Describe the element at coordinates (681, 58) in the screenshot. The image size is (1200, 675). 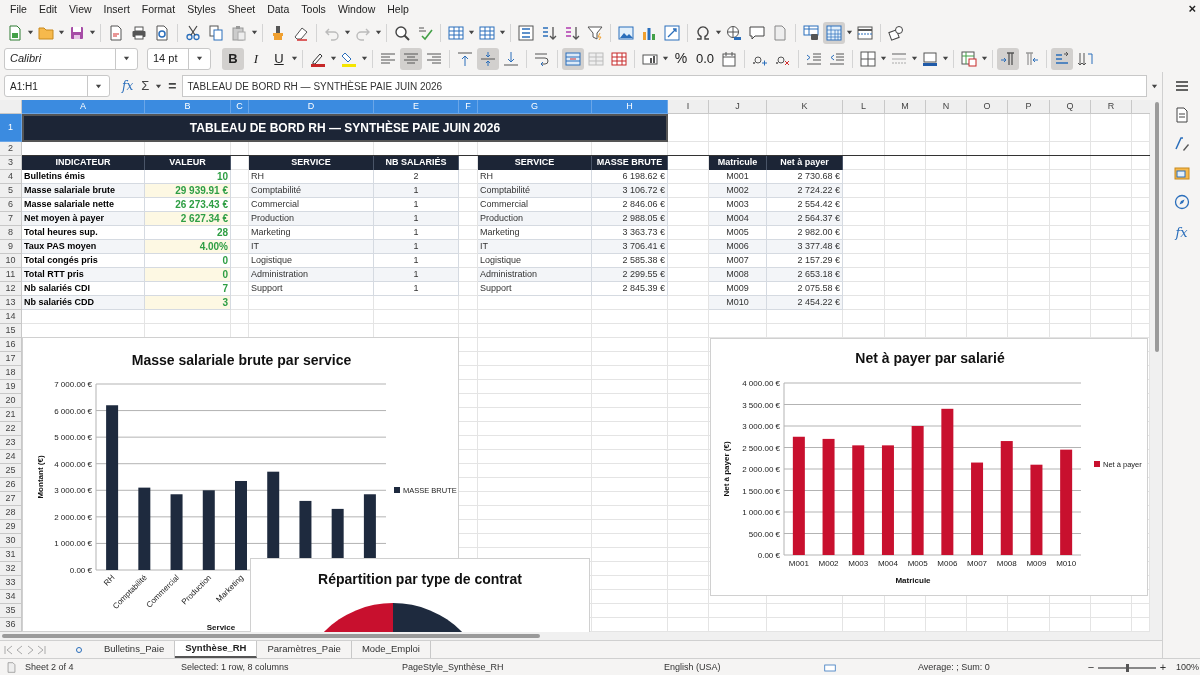
I see `percent-button: %` at that location.